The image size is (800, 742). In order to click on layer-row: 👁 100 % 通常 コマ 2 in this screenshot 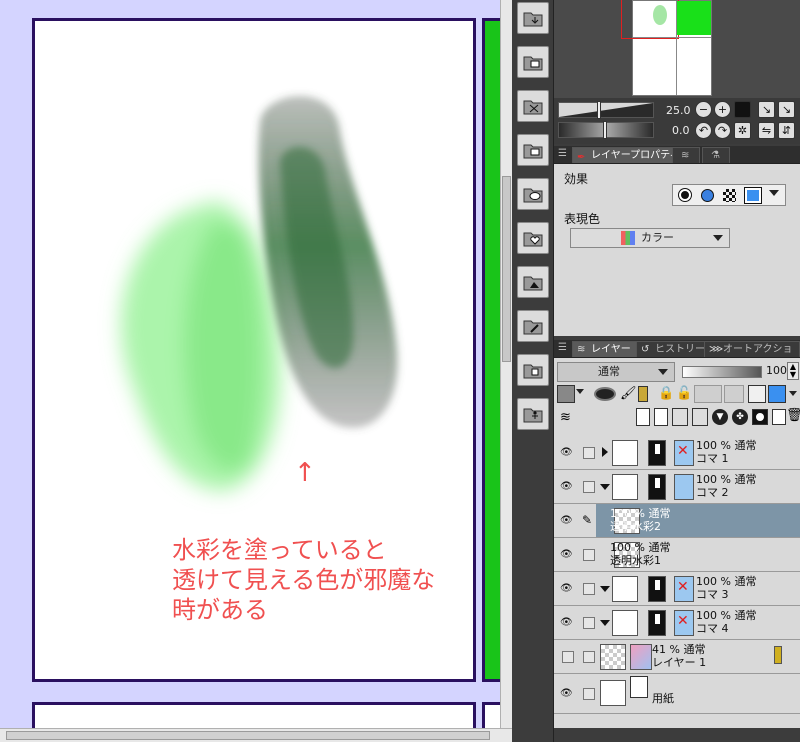, I will do `click(677, 487)`.